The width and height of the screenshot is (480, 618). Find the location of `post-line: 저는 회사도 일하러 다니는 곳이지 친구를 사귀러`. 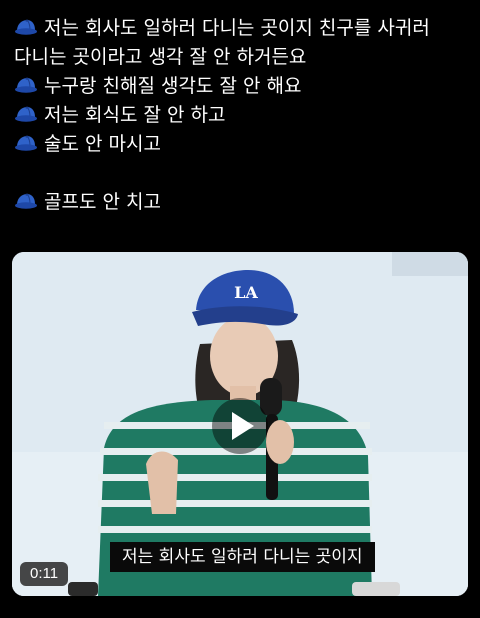

post-line: 저는 회사도 일하러 다니는 곳이지 친구를 사귀러 is located at coordinates (242, 28).